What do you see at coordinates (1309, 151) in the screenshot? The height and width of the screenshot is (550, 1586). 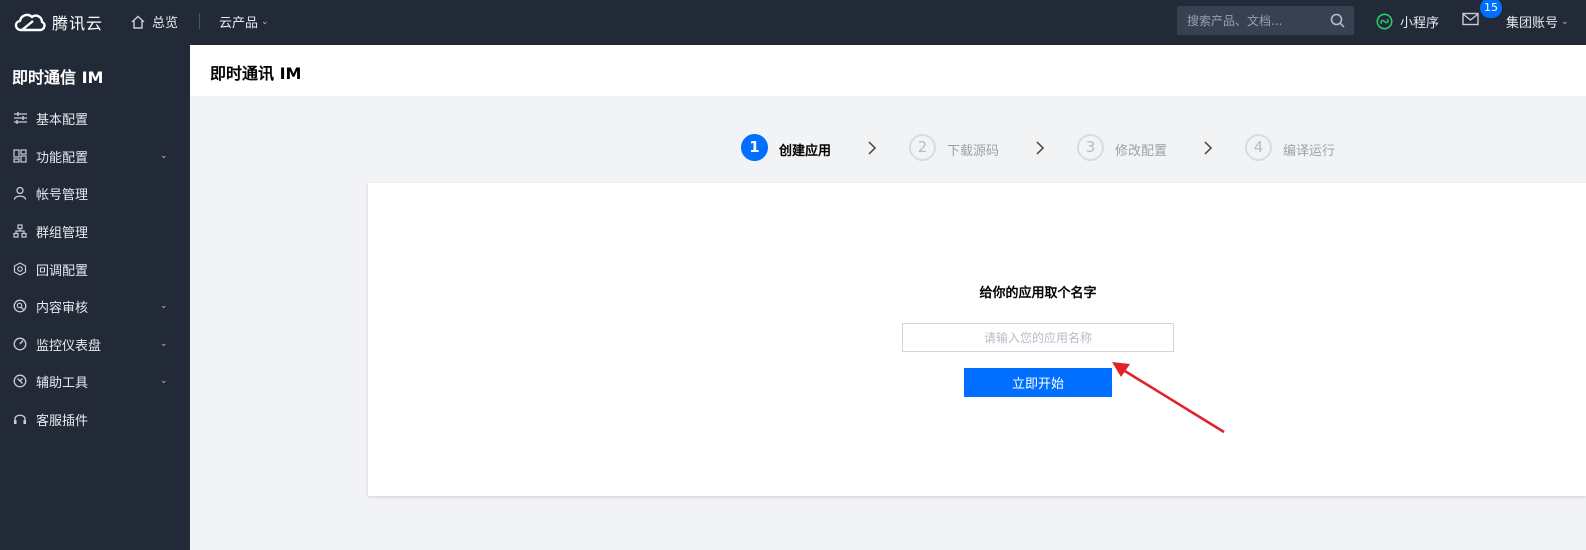 I see `step-4-label: 编译运行` at bounding box center [1309, 151].